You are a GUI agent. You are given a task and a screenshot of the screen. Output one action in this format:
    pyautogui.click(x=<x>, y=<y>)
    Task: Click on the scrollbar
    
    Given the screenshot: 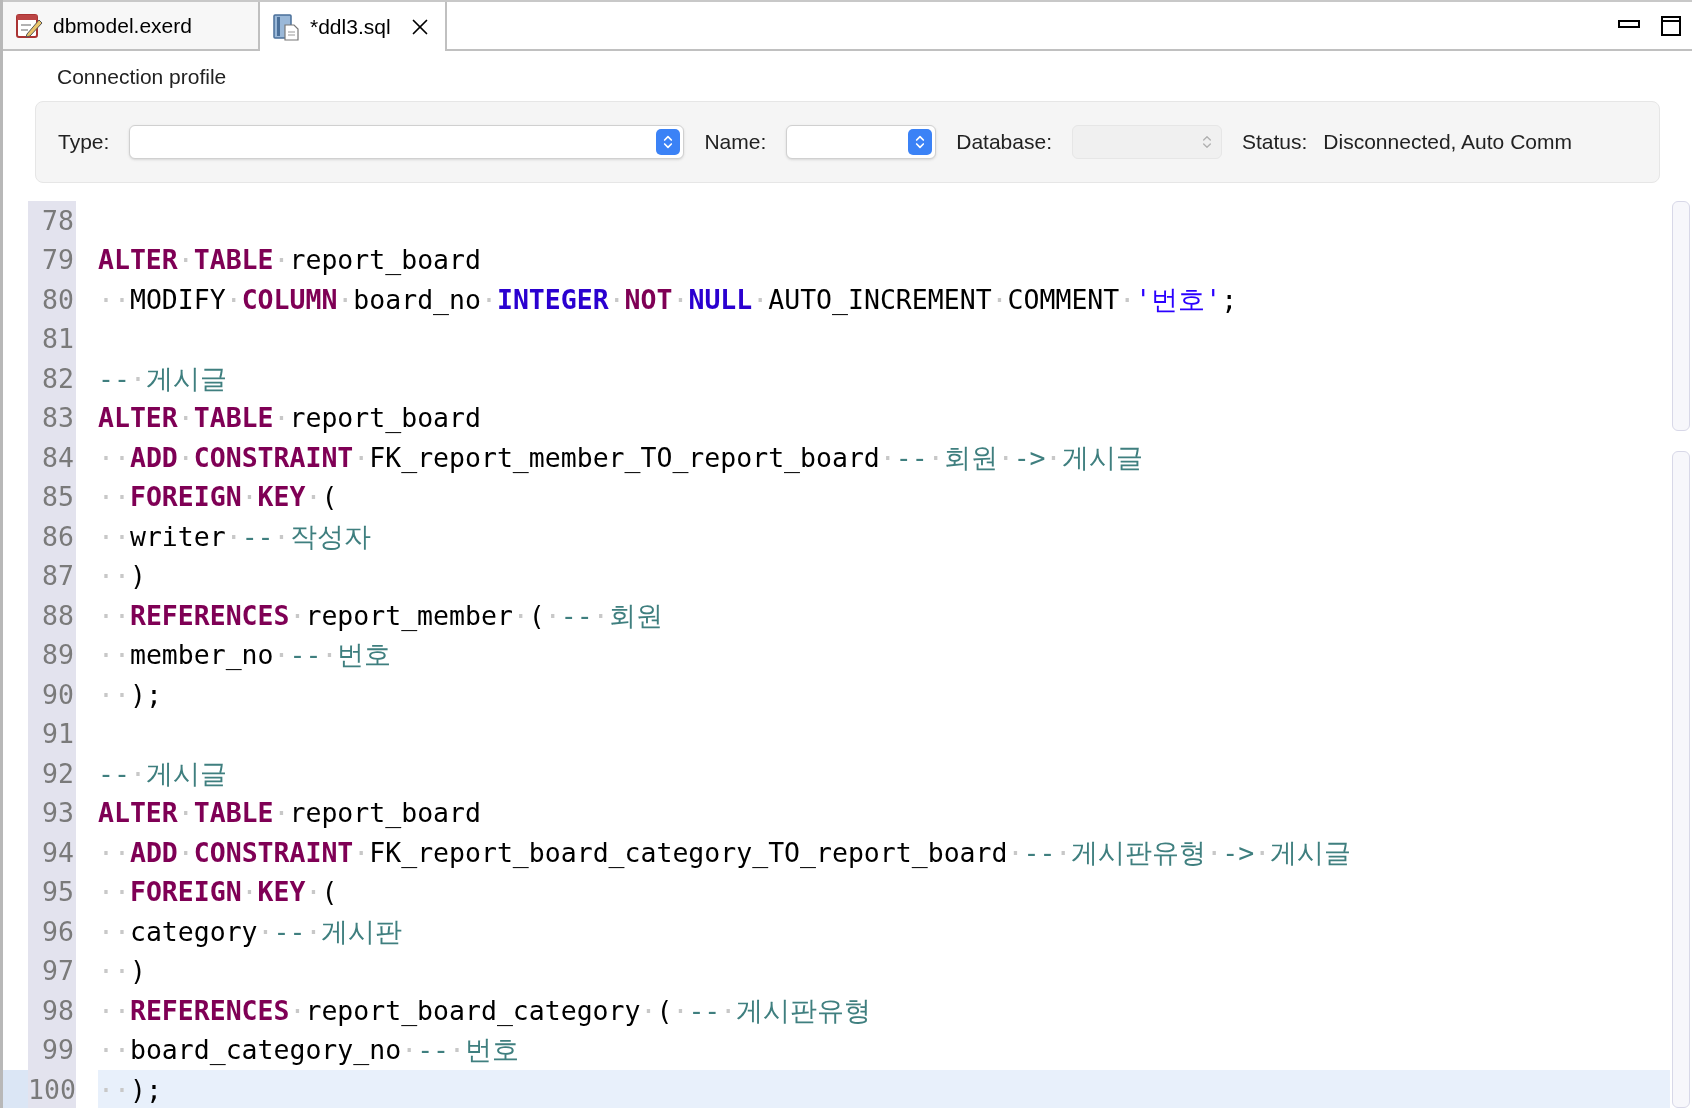 What is the action you would take?
    pyautogui.click(x=1681, y=654)
    